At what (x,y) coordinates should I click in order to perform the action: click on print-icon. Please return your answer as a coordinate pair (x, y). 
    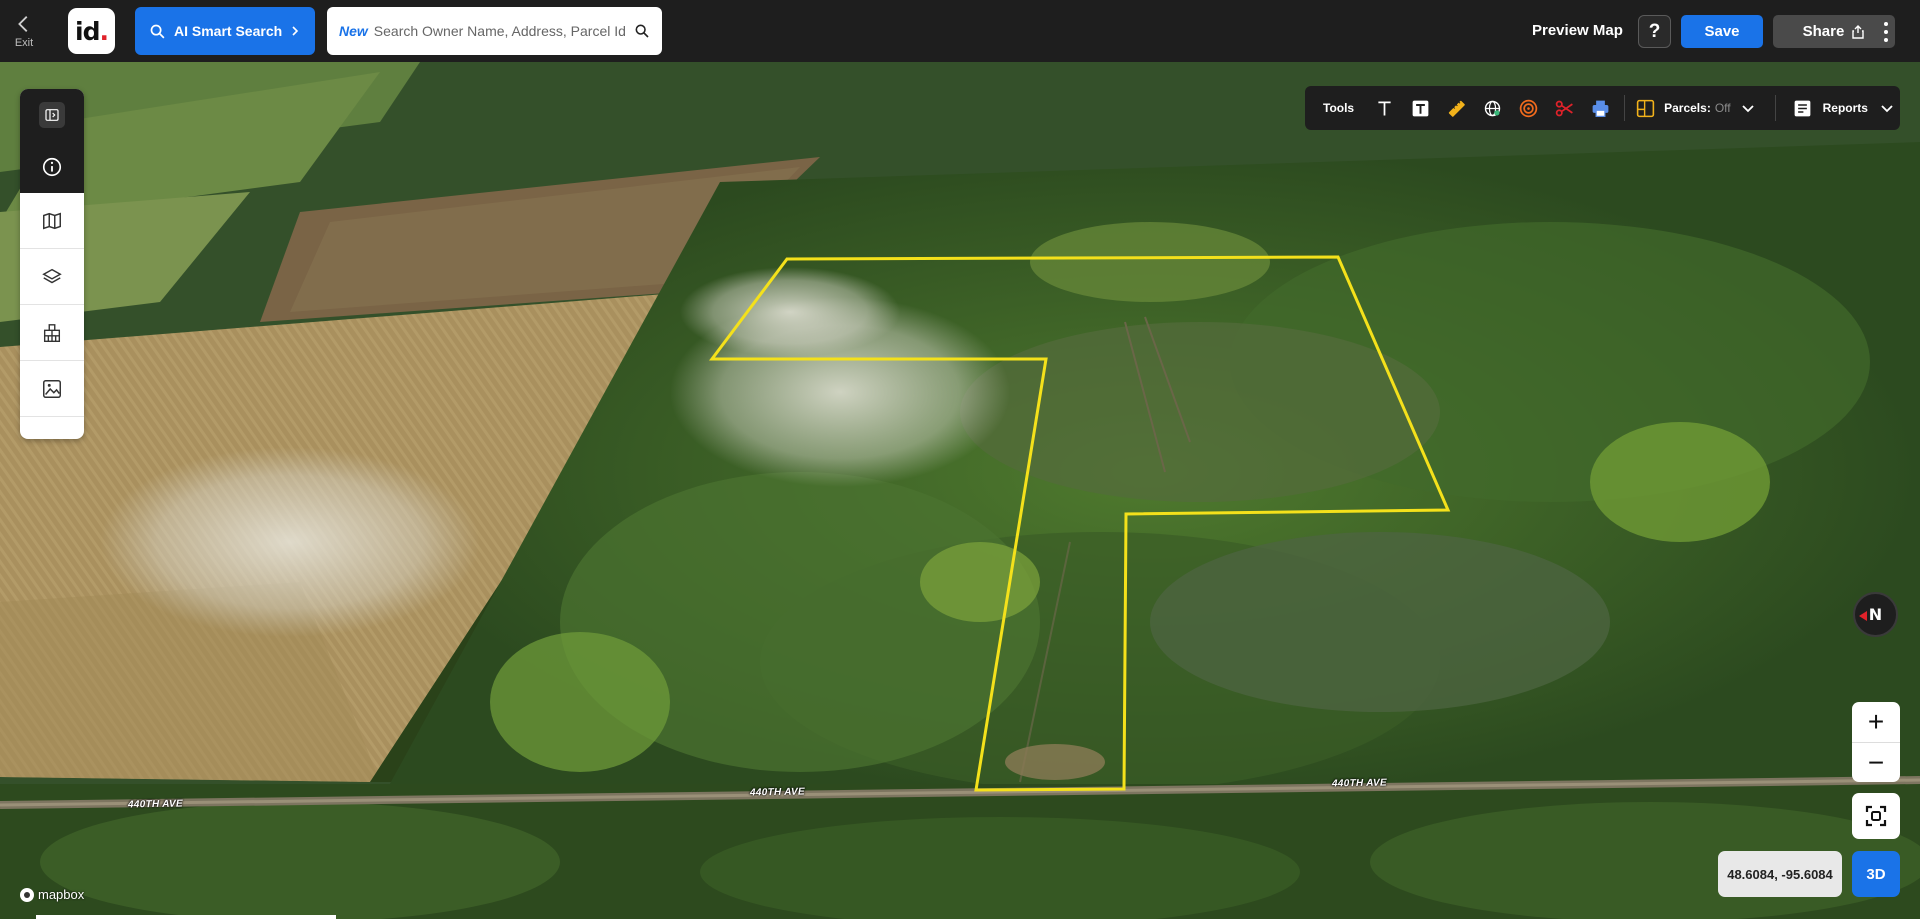
    Looking at the image, I should click on (1600, 108).